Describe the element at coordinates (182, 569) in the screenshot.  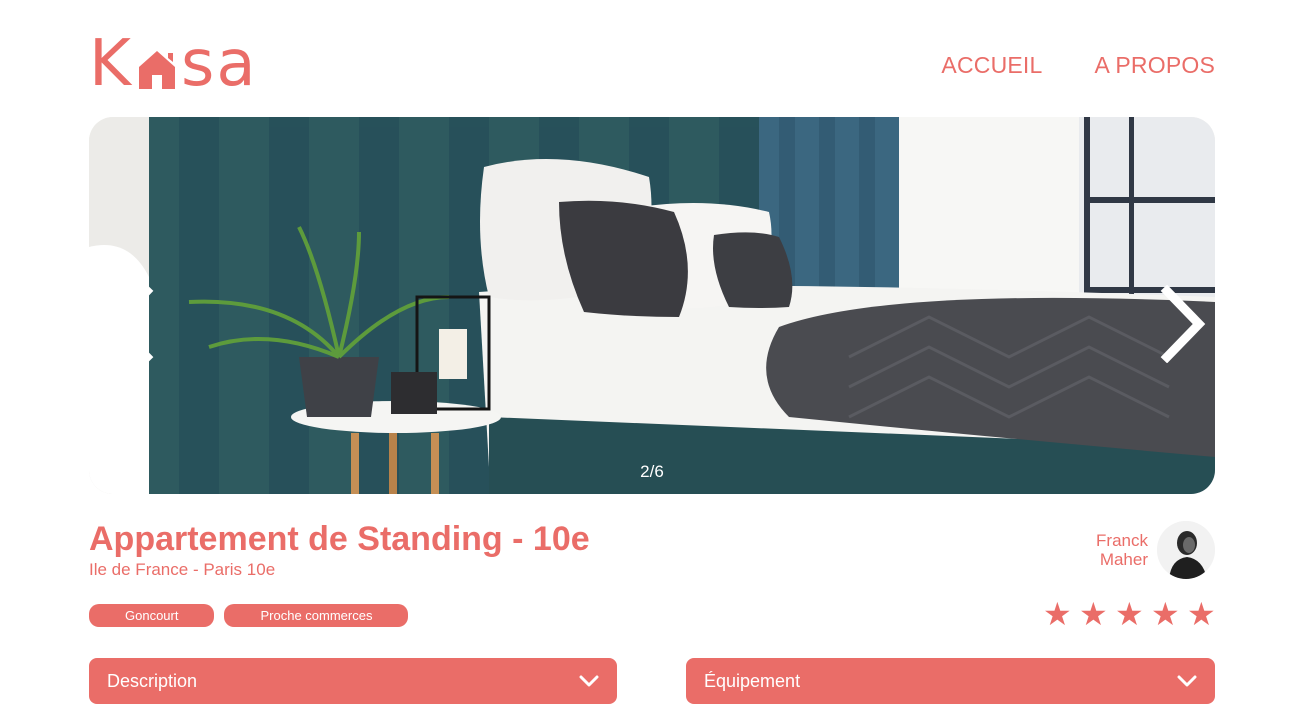
I see `listing-location: Ile de France - Paris 10e` at that location.